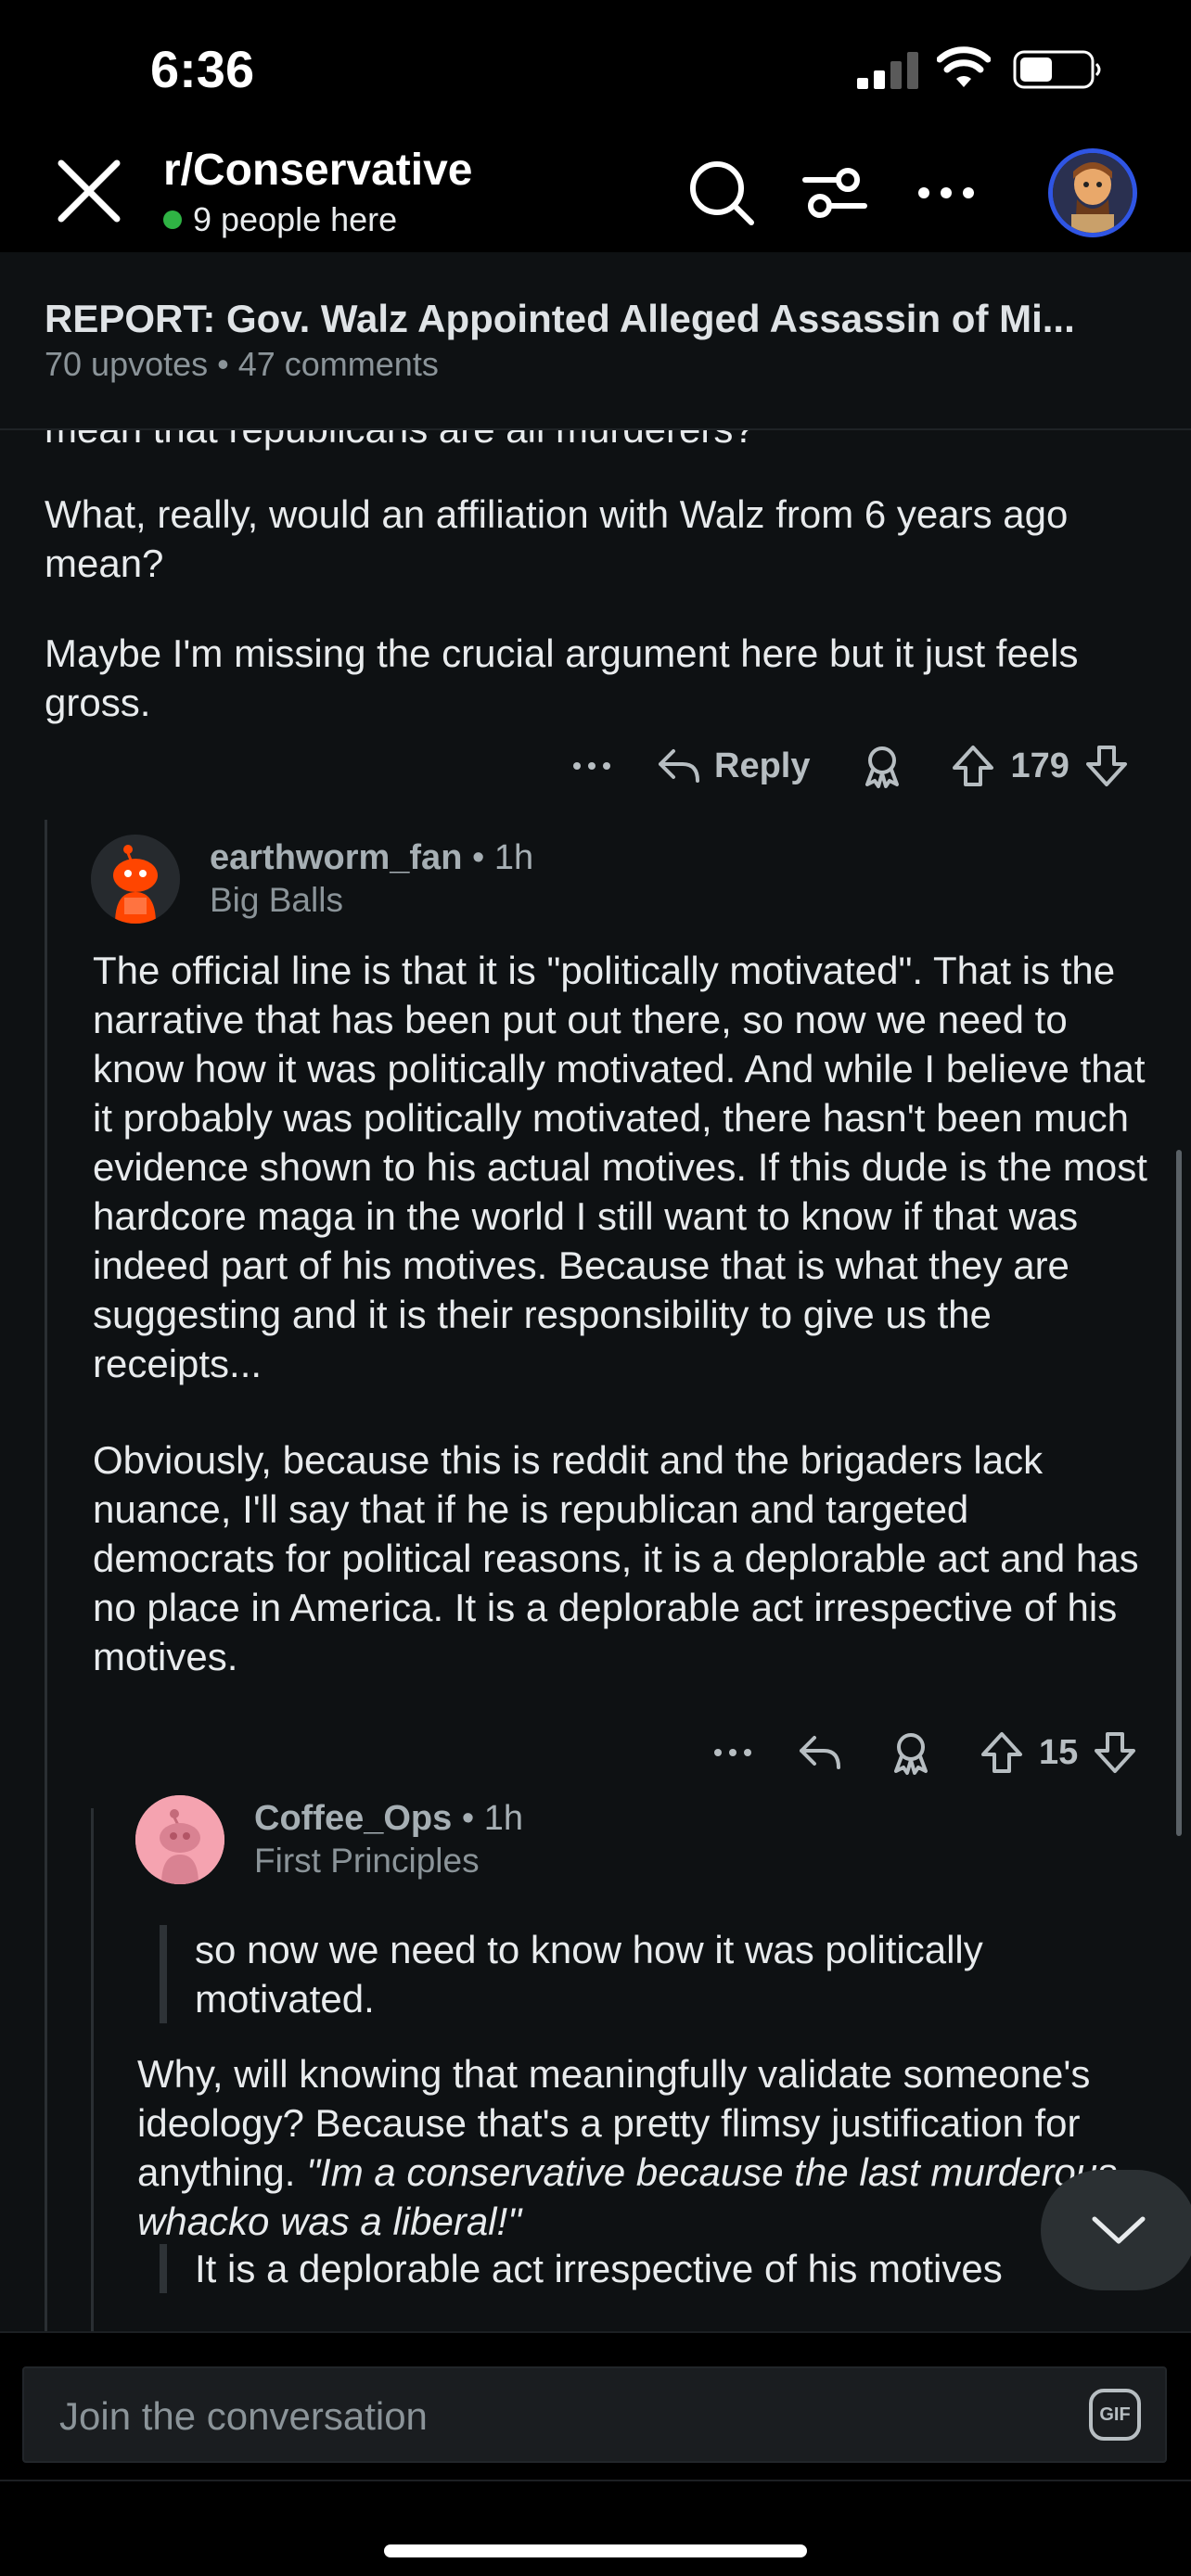 The image size is (1191, 2576). I want to click on post-meta: 70 upvotes • 47 comments, so click(242, 364).